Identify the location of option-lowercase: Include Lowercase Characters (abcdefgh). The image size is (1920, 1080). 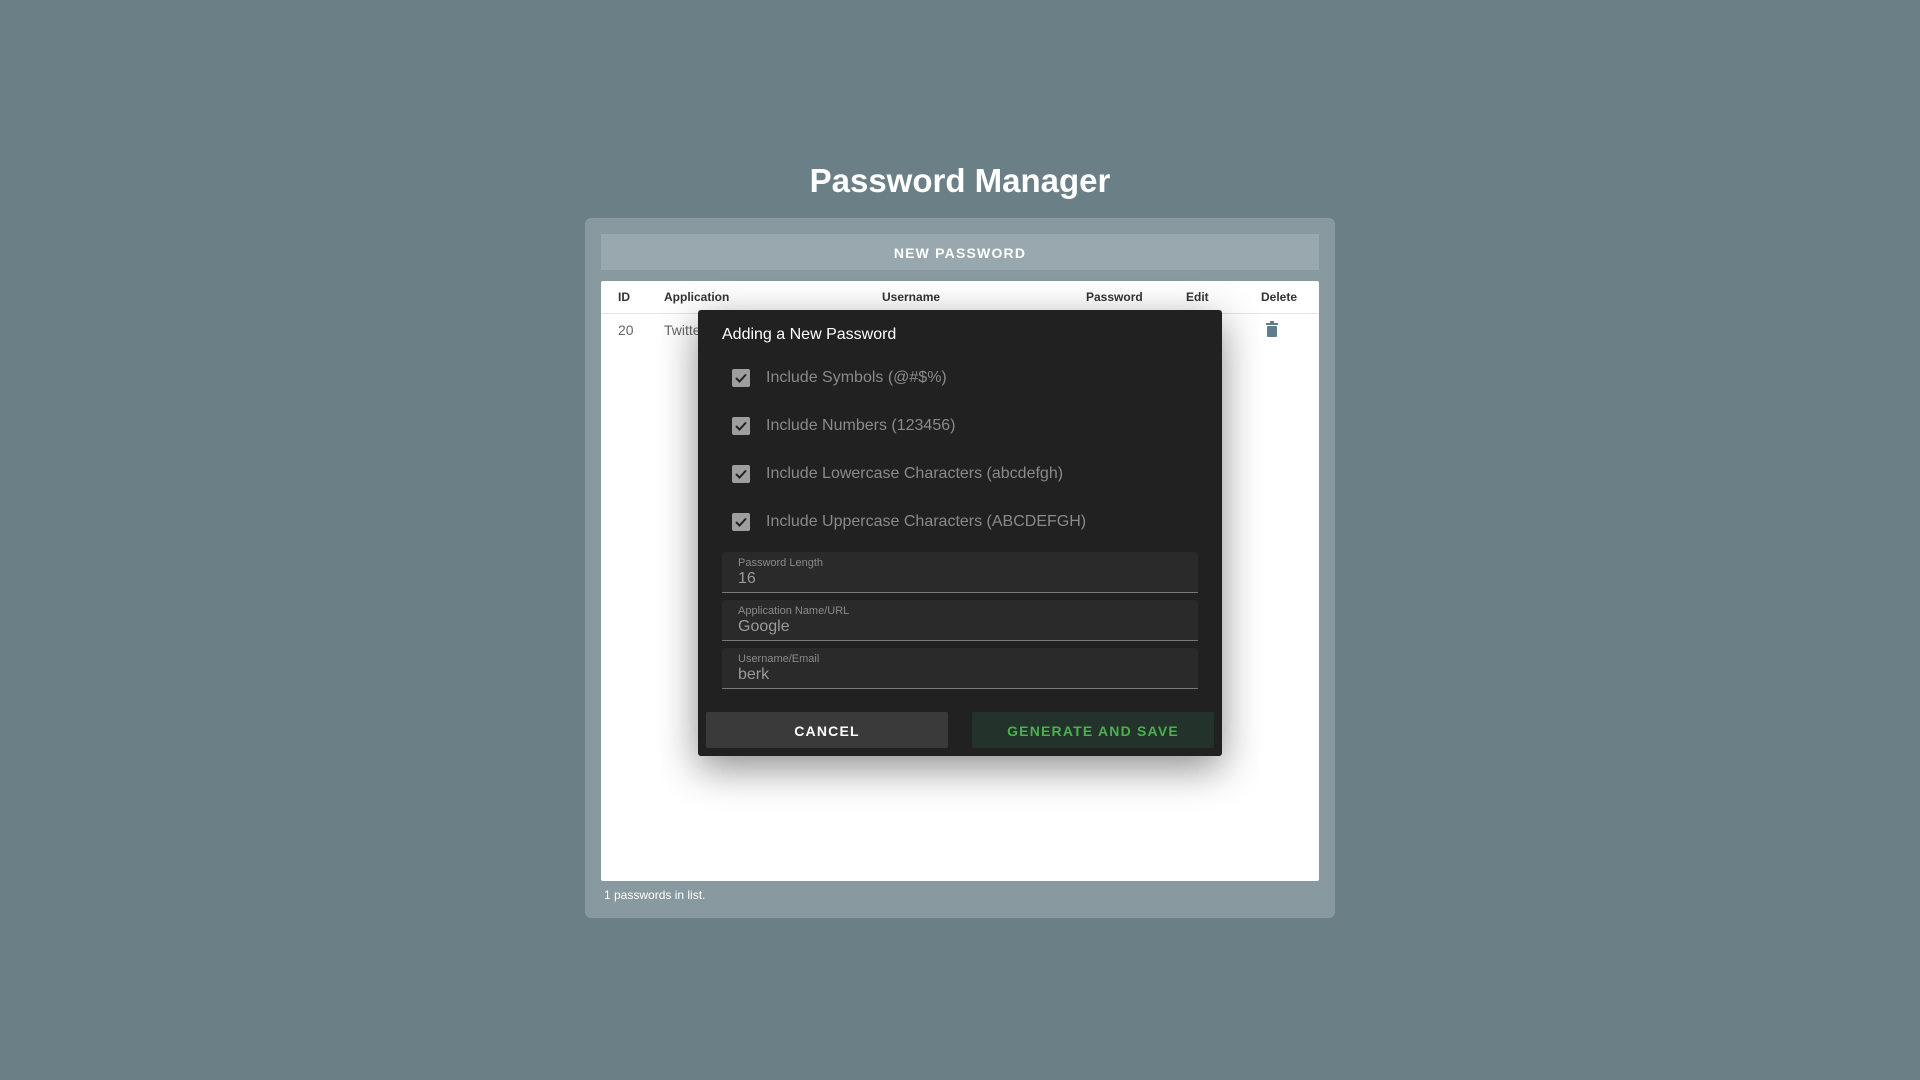
(897, 474).